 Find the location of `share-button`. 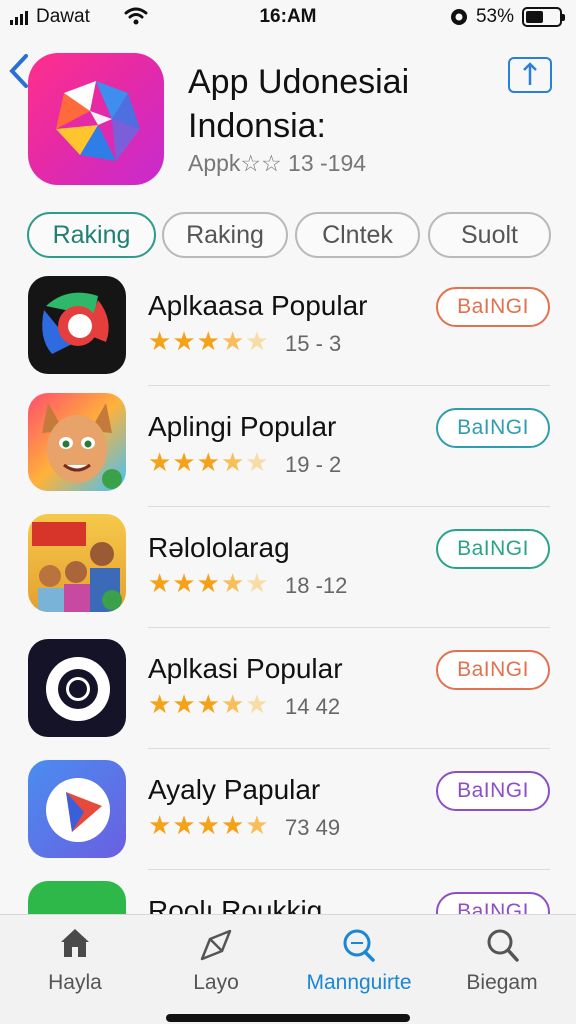

share-button is located at coordinates (530, 75).